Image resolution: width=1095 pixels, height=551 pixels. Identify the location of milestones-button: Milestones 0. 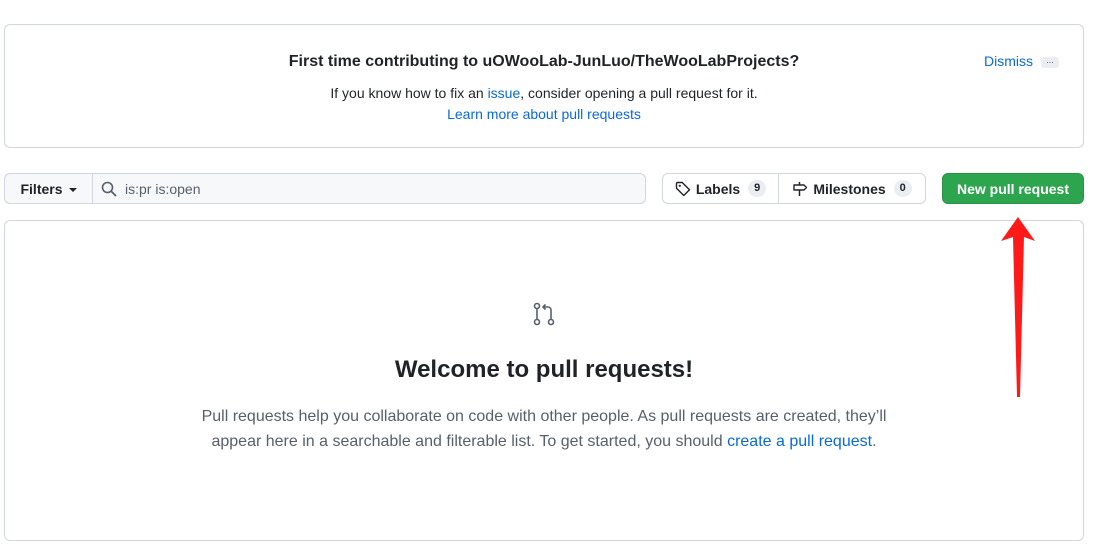
(852, 188).